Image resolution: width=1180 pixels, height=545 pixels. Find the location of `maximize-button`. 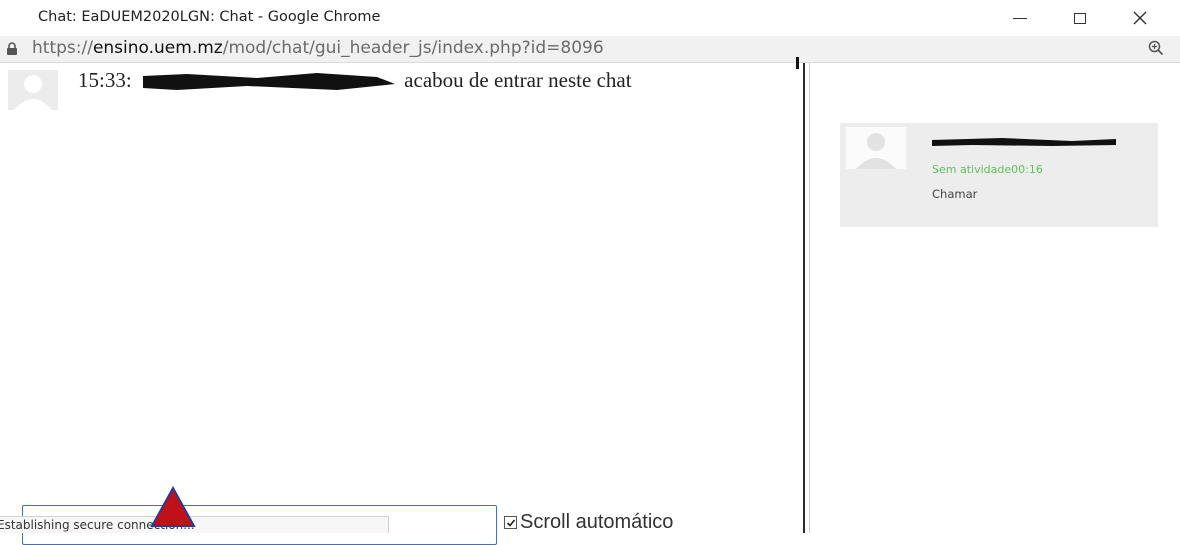

maximize-button is located at coordinates (1080, 18).